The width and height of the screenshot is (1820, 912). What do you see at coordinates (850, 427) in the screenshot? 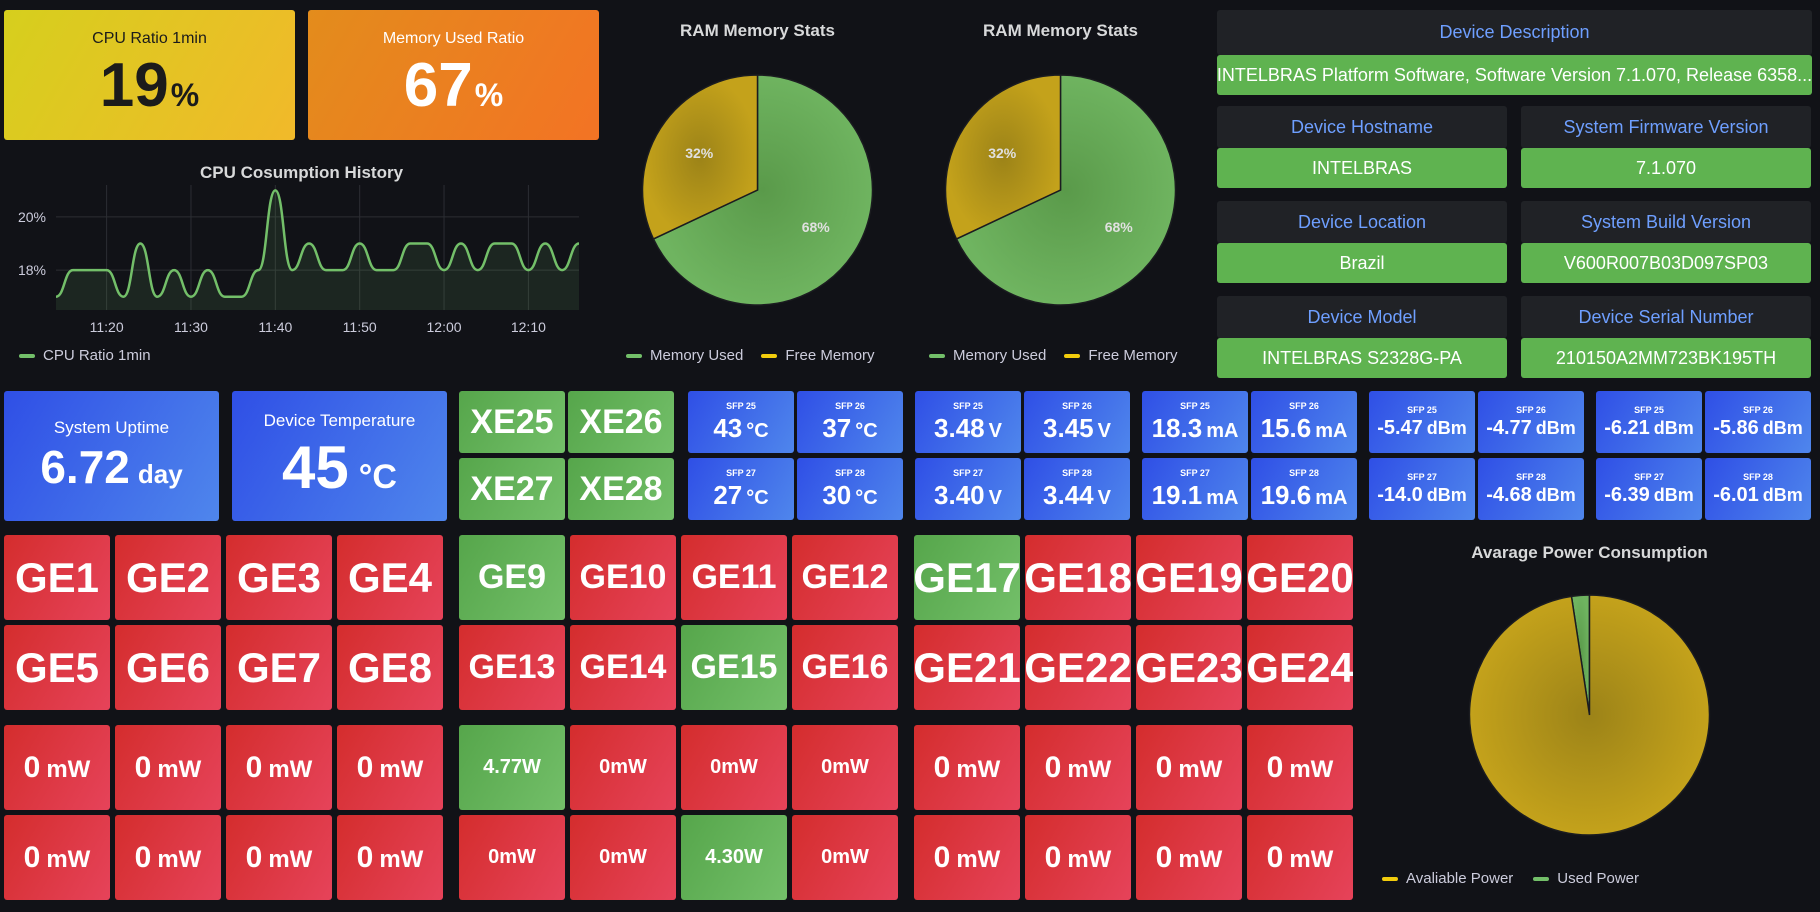
I see `sfp-value: 37 °C` at bounding box center [850, 427].